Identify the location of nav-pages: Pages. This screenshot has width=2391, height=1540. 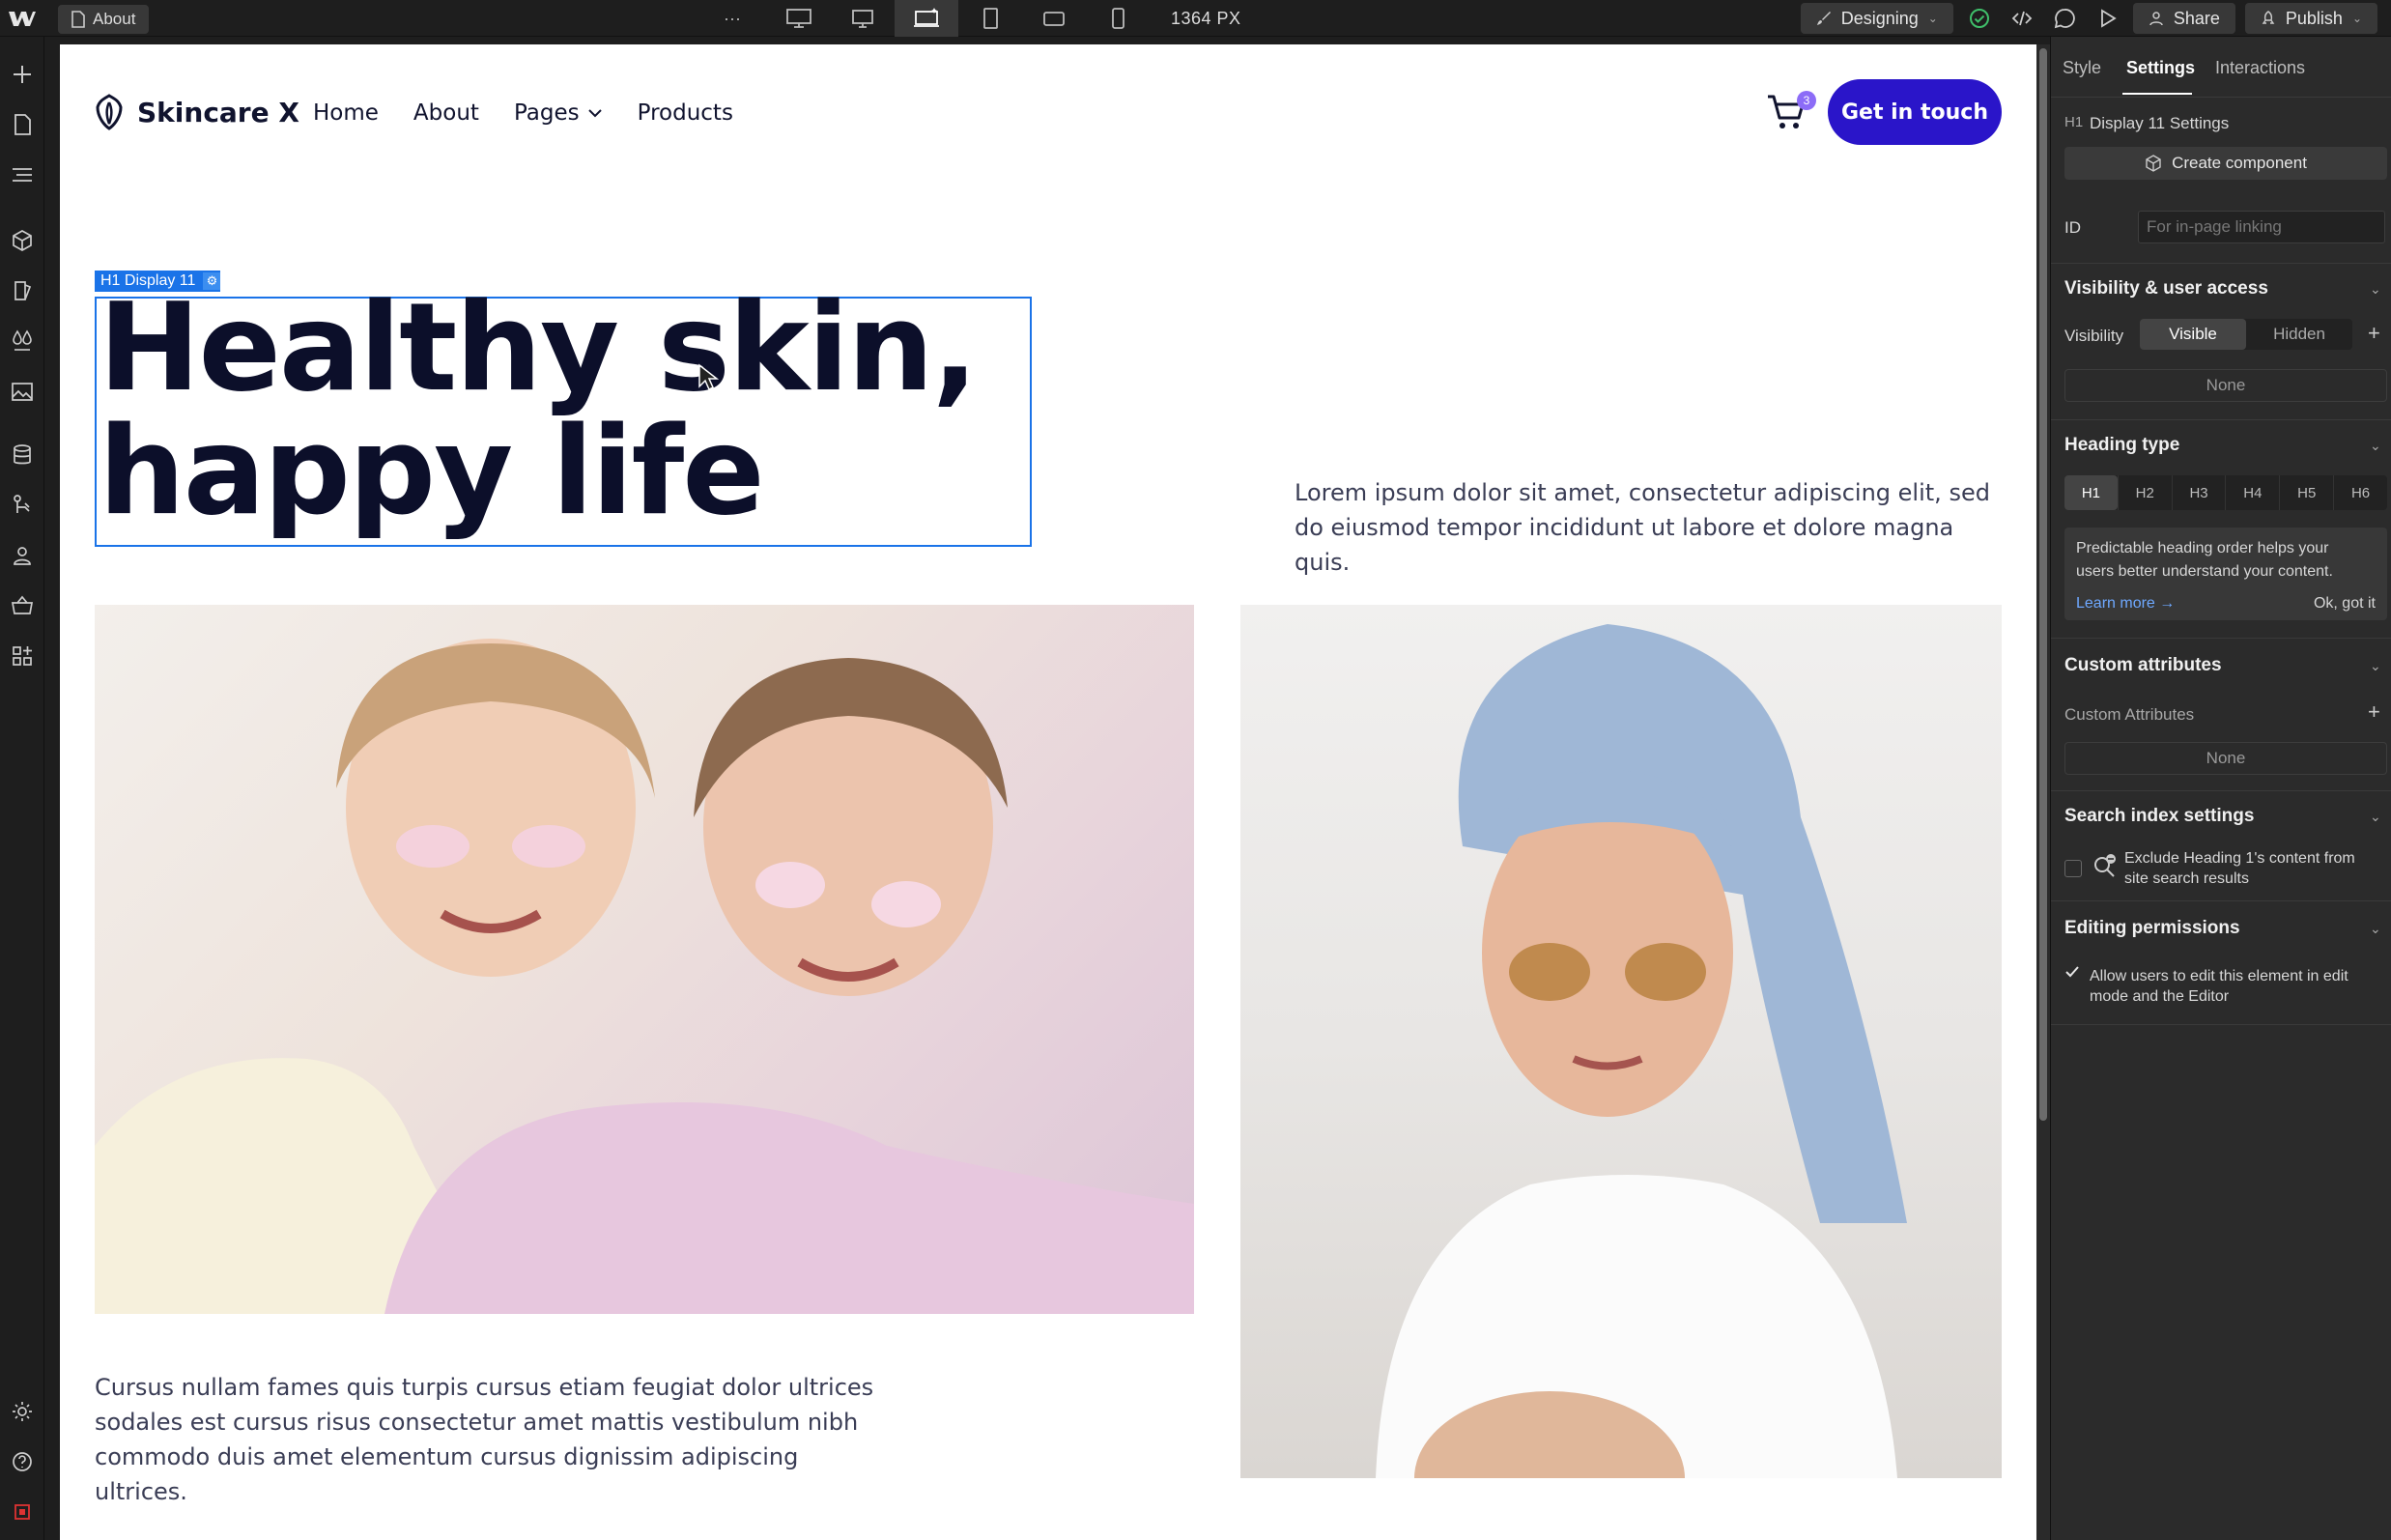
(558, 113).